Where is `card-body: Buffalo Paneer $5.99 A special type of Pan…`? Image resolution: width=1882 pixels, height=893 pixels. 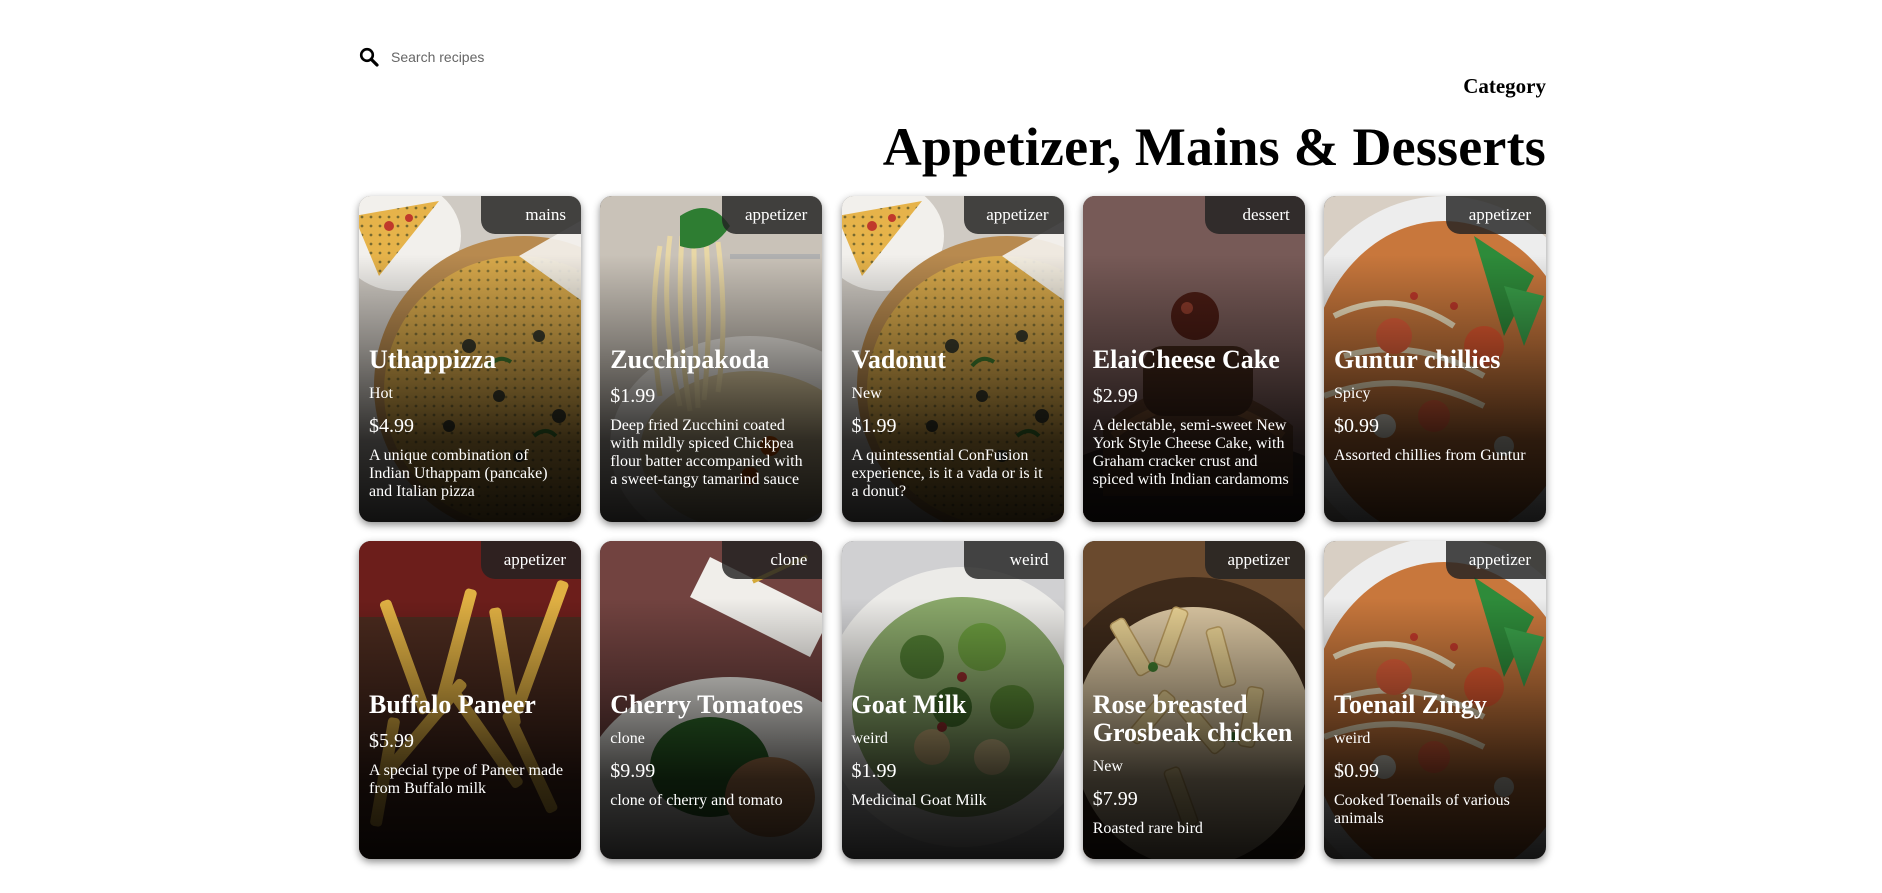 card-body: Buffalo Paneer $5.99 A special type of Pan… is located at coordinates (470, 744).